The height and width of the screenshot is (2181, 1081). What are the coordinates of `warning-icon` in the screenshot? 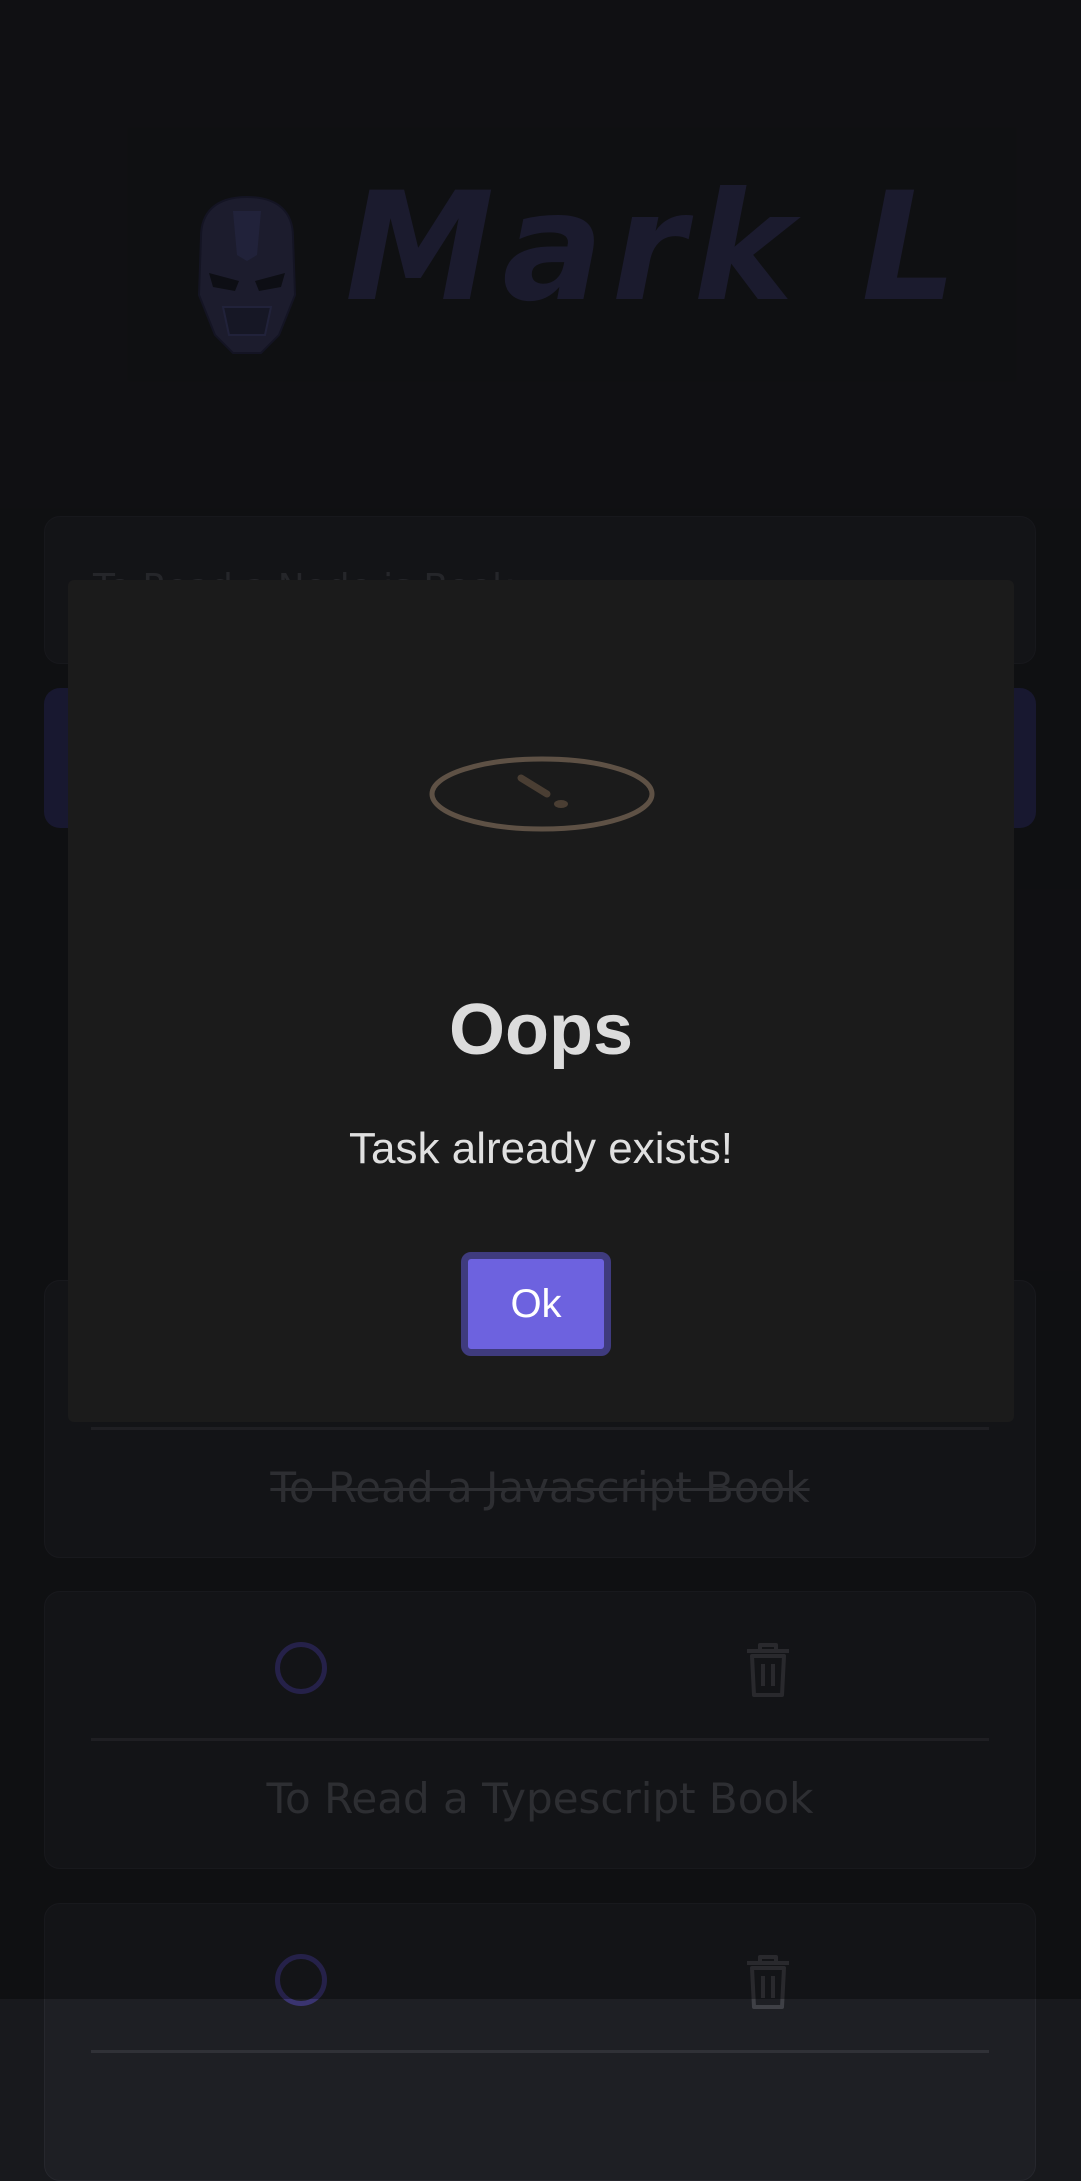 It's located at (542, 794).